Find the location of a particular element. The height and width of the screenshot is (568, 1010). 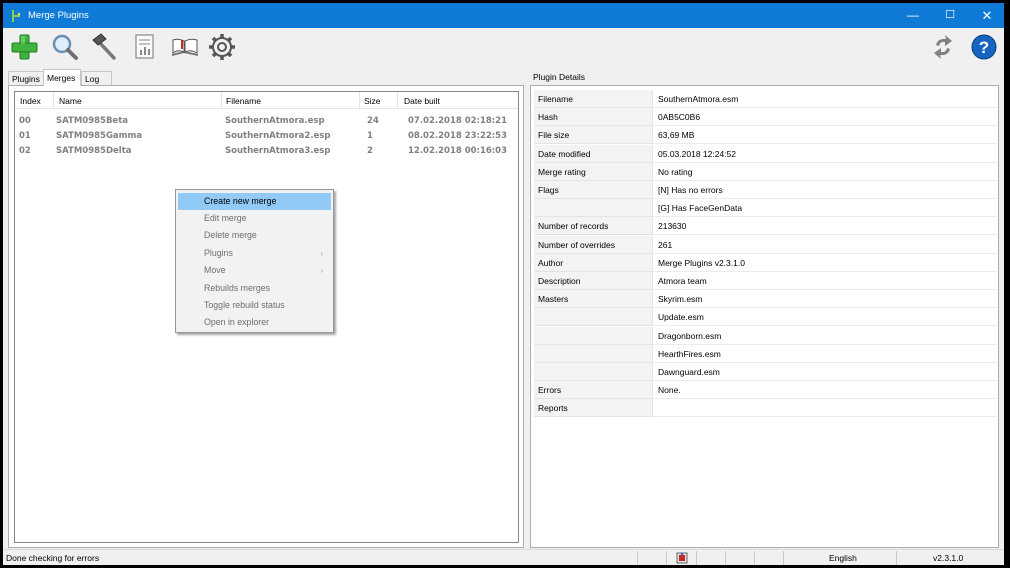

settings-gear-icon is located at coordinates (222, 47).